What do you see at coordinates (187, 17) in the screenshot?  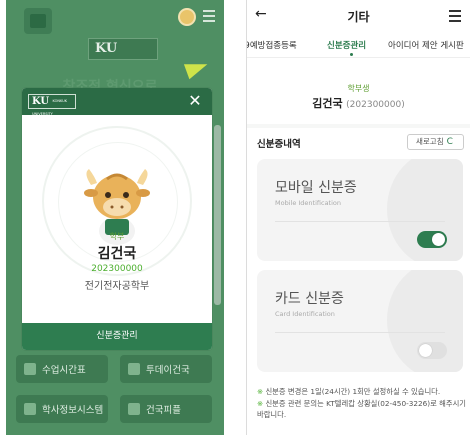 I see `avatar` at bounding box center [187, 17].